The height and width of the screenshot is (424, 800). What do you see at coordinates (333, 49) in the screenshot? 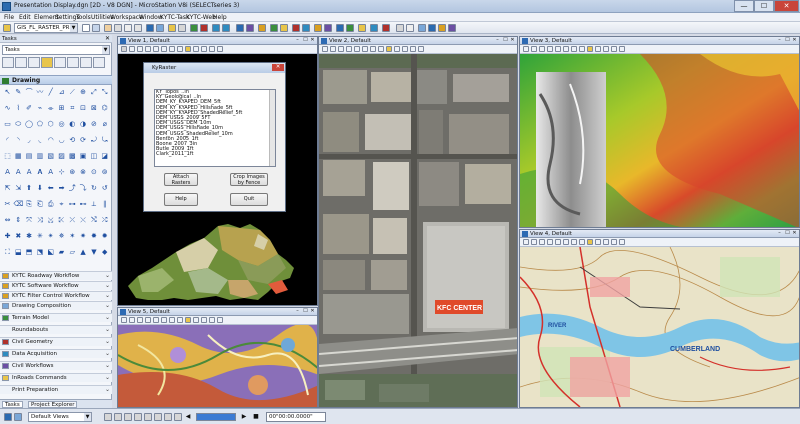
I see `display-style-icon` at bounding box center [333, 49].